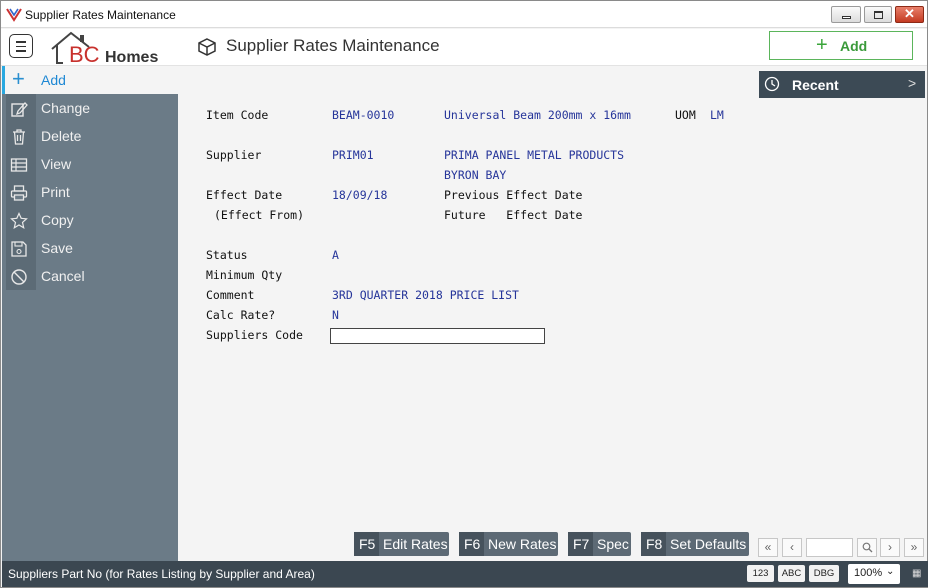 Image resolution: width=936 pixels, height=588 pixels. I want to click on box-icon, so click(207, 47).